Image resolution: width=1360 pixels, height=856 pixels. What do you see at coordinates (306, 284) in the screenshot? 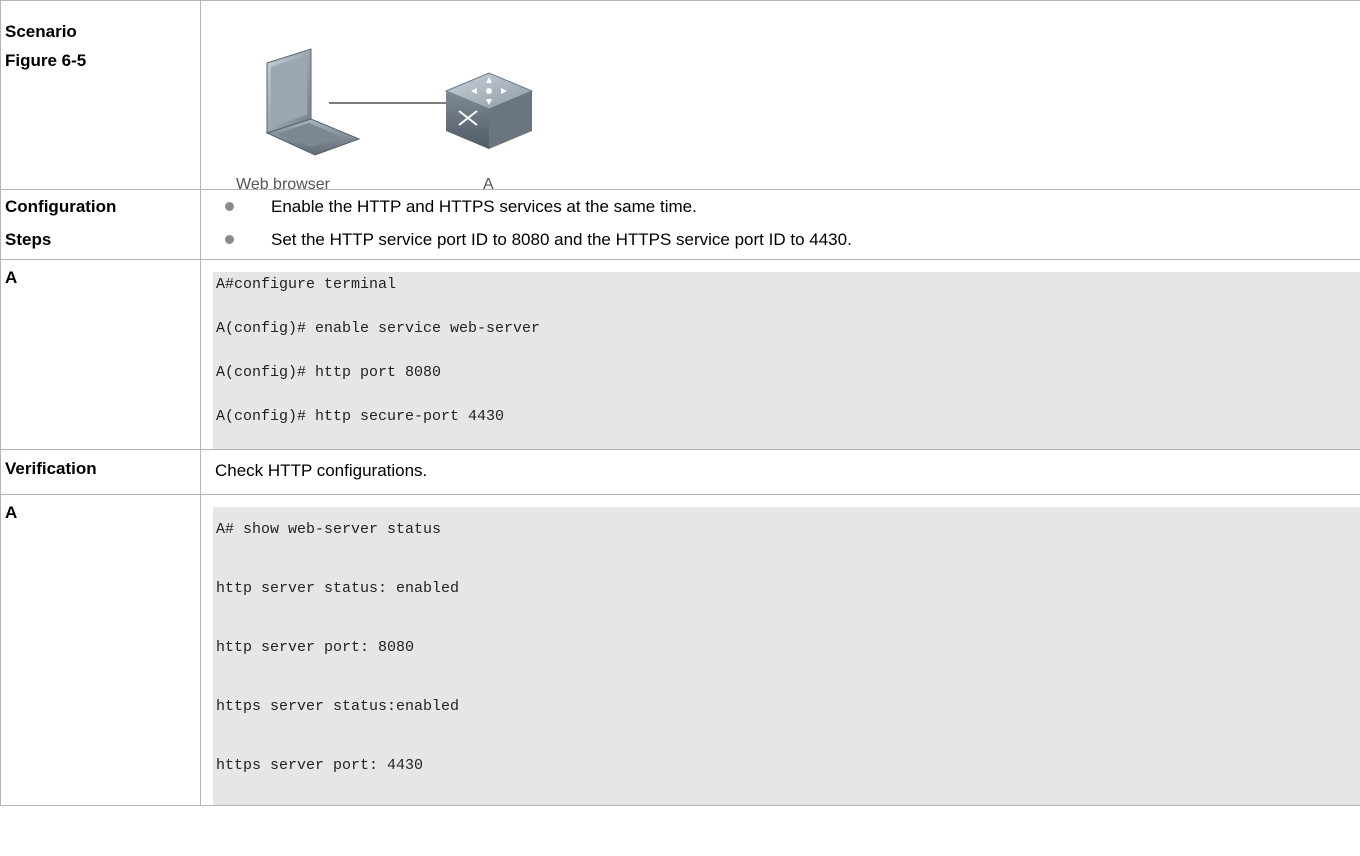
I see `code-line: A#configure terminal` at bounding box center [306, 284].